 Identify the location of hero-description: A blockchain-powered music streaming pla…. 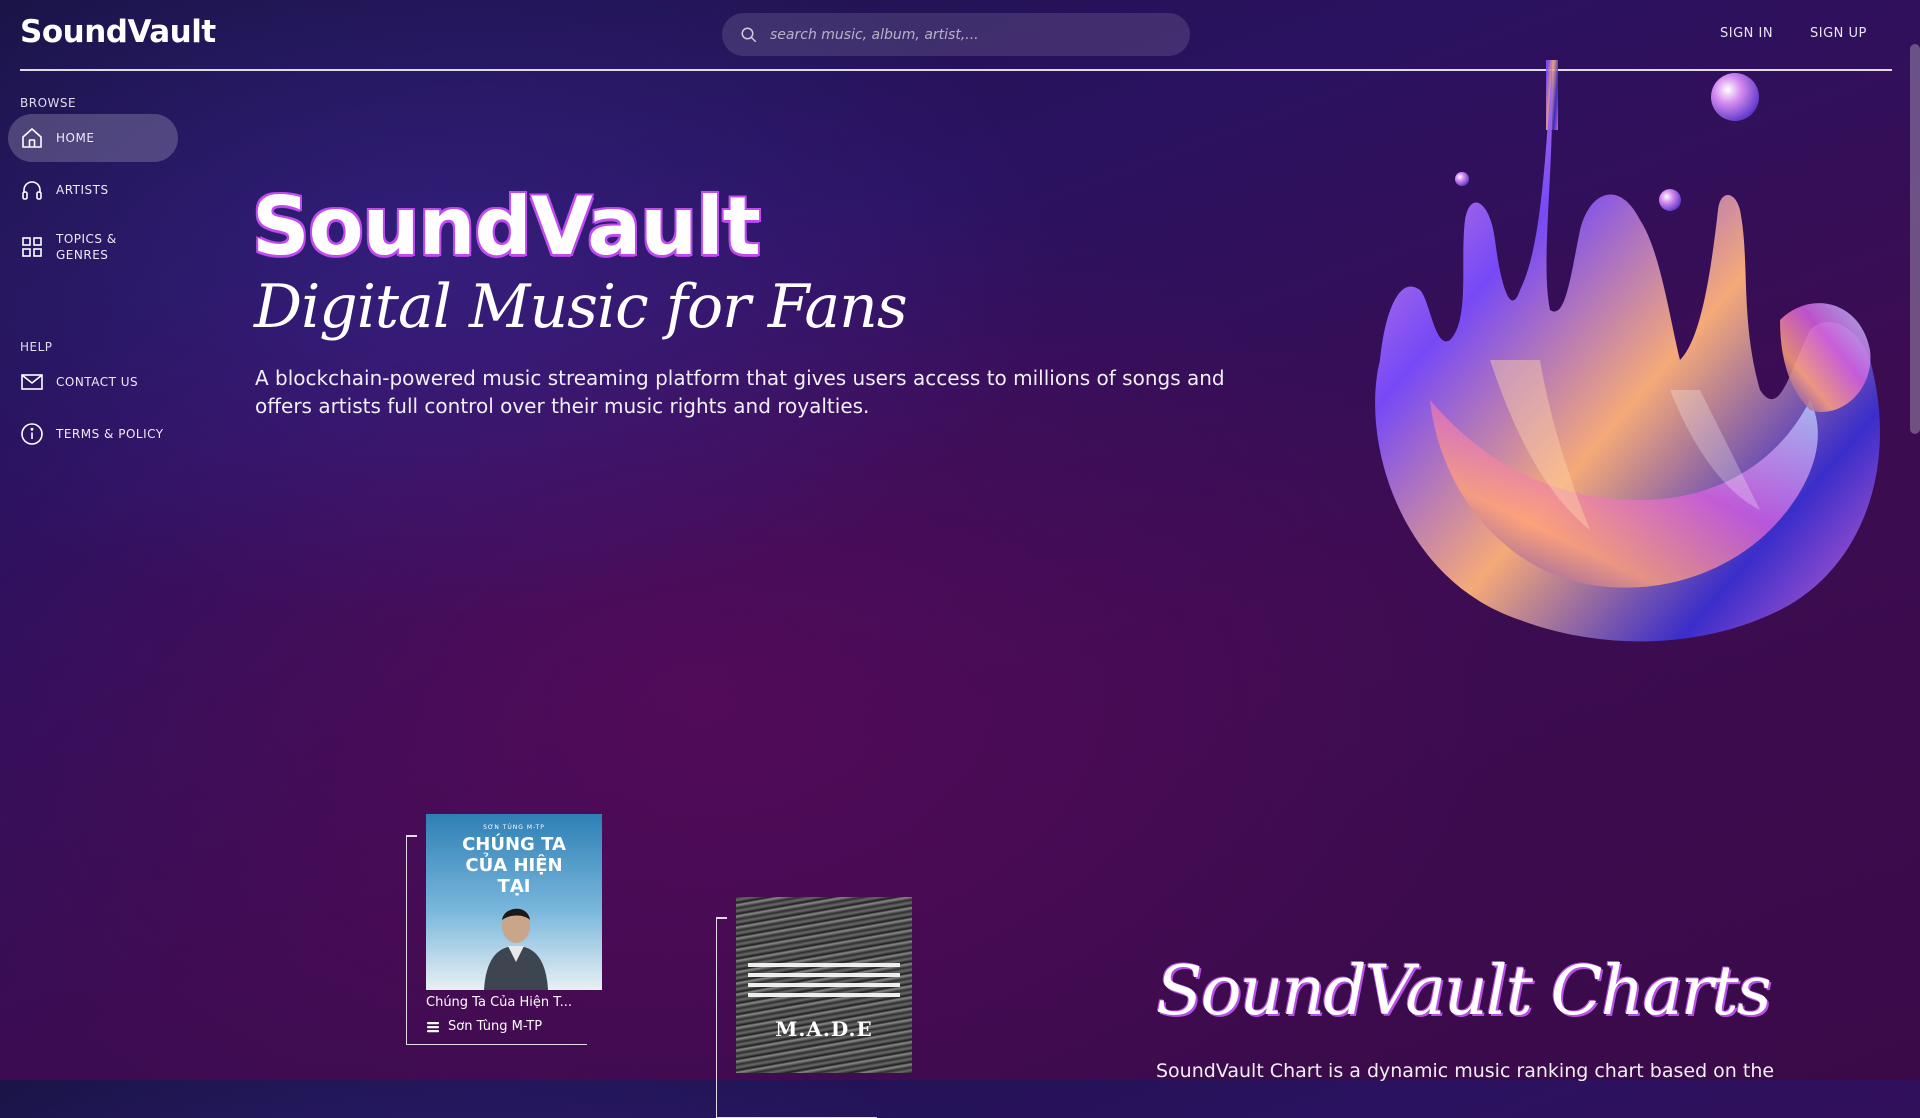
(740, 392).